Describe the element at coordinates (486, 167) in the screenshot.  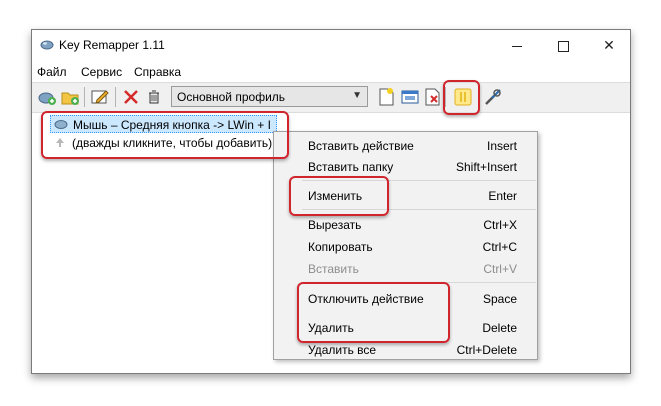
I see `menu-item-shortcut: Shift+Insert` at that location.